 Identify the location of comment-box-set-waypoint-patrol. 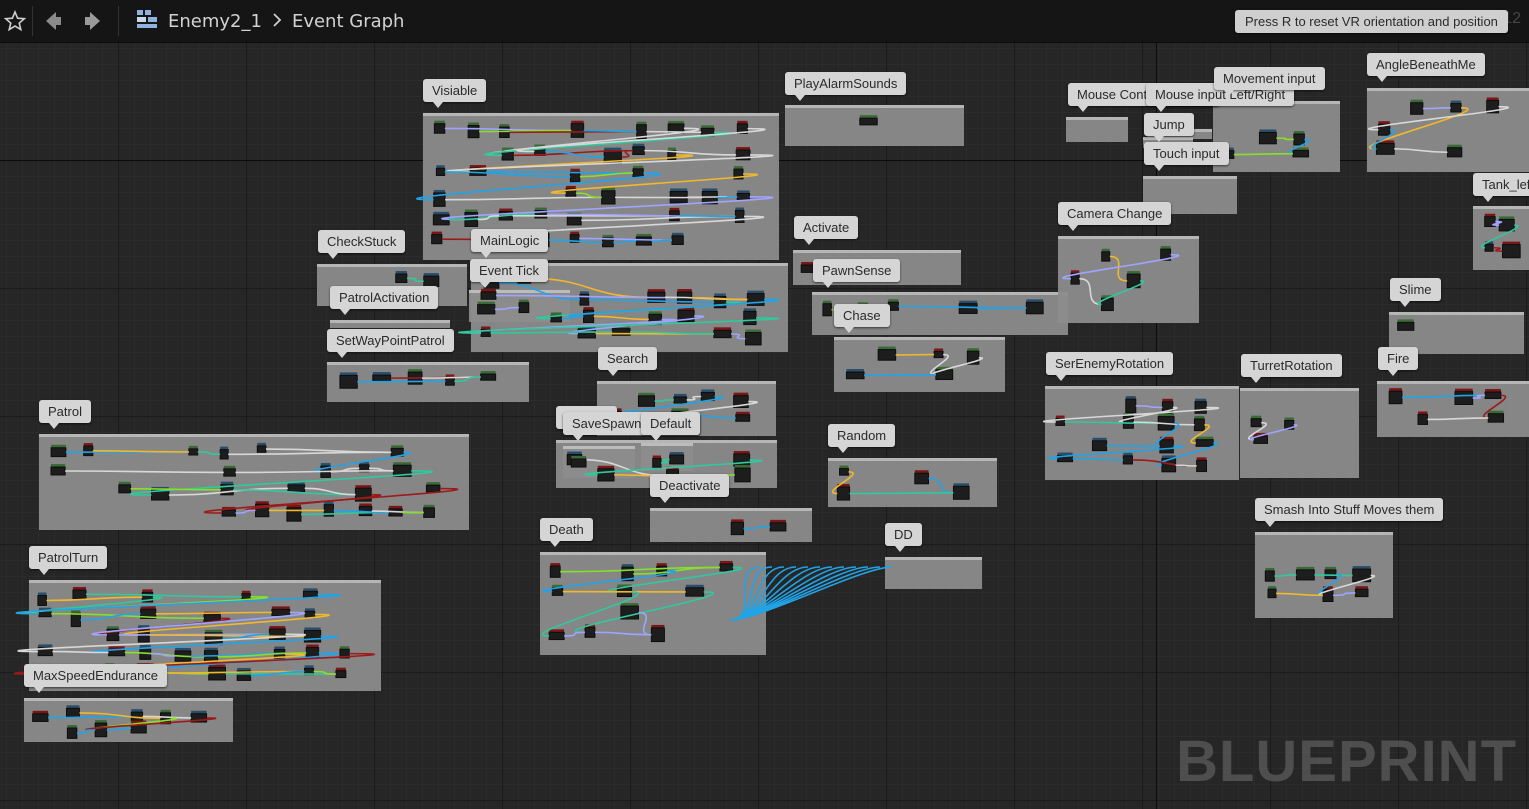
(428, 382).